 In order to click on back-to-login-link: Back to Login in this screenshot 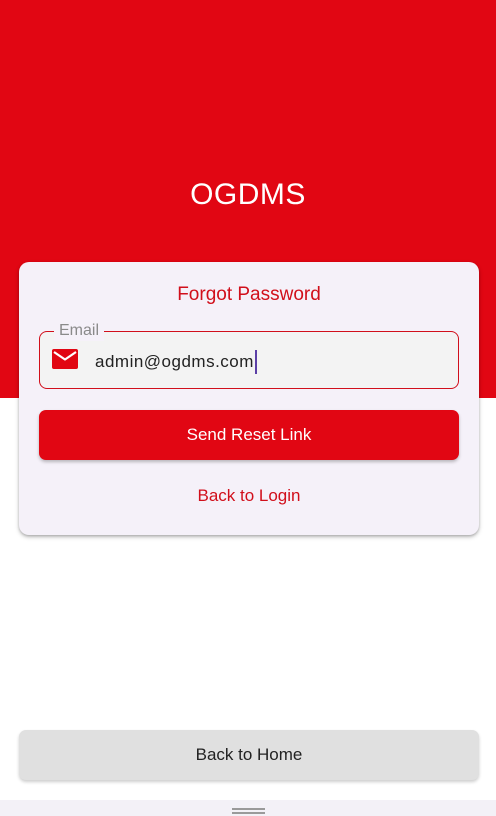, I will do `click(249, 496)`.